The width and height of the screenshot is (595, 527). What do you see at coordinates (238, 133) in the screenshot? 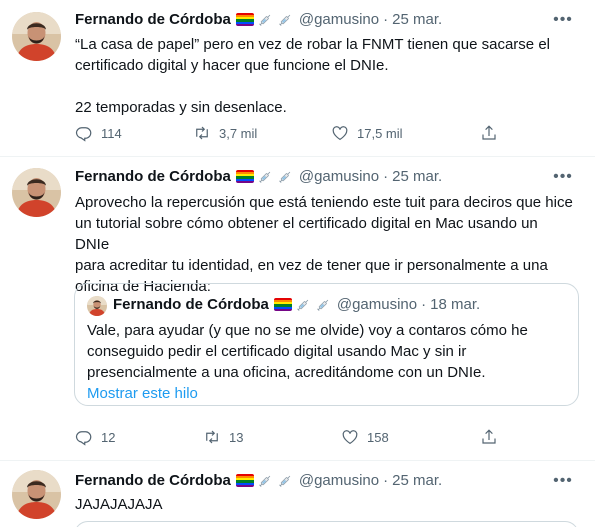
I see `retweet-count: 3,7 mil` at bounding box center [238, 133].